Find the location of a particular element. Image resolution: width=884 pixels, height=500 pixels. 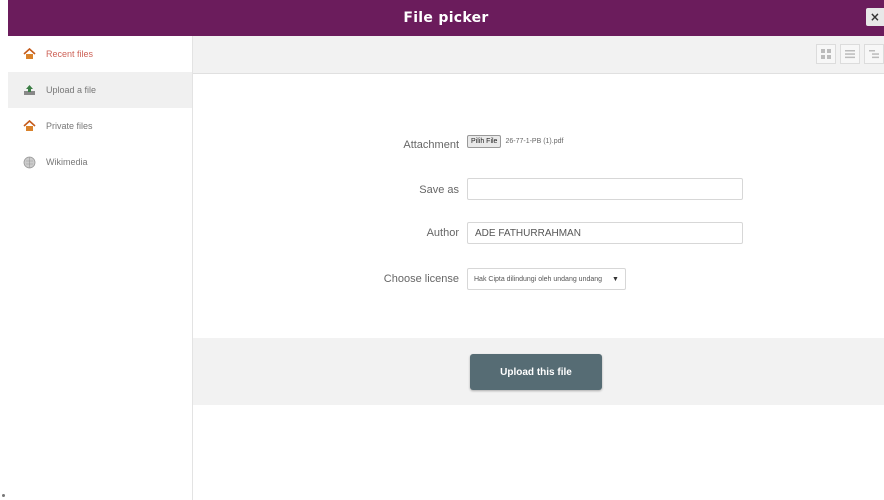

chevron-down-icon: ▼ is located at coordinates (615, 279).